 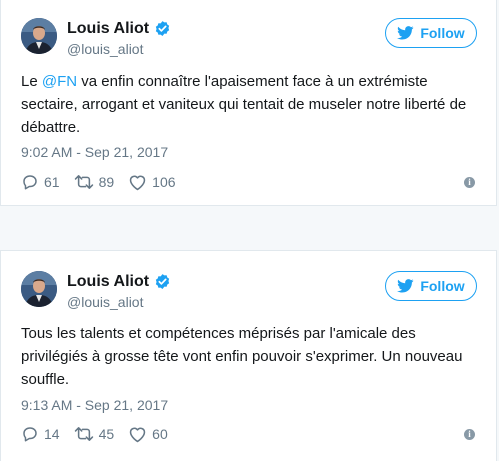 I want to click on retweet-button: 89, so click(x=94, y=182).